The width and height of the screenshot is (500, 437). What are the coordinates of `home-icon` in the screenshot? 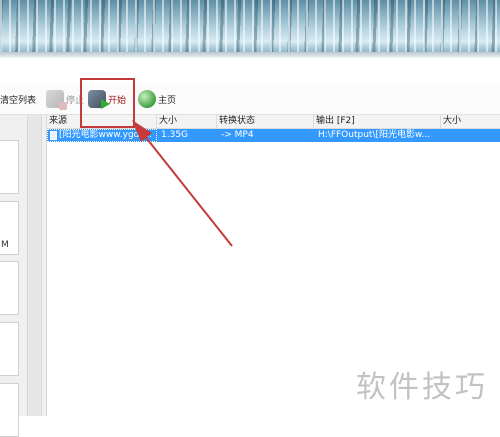 It's located at (147, 99).